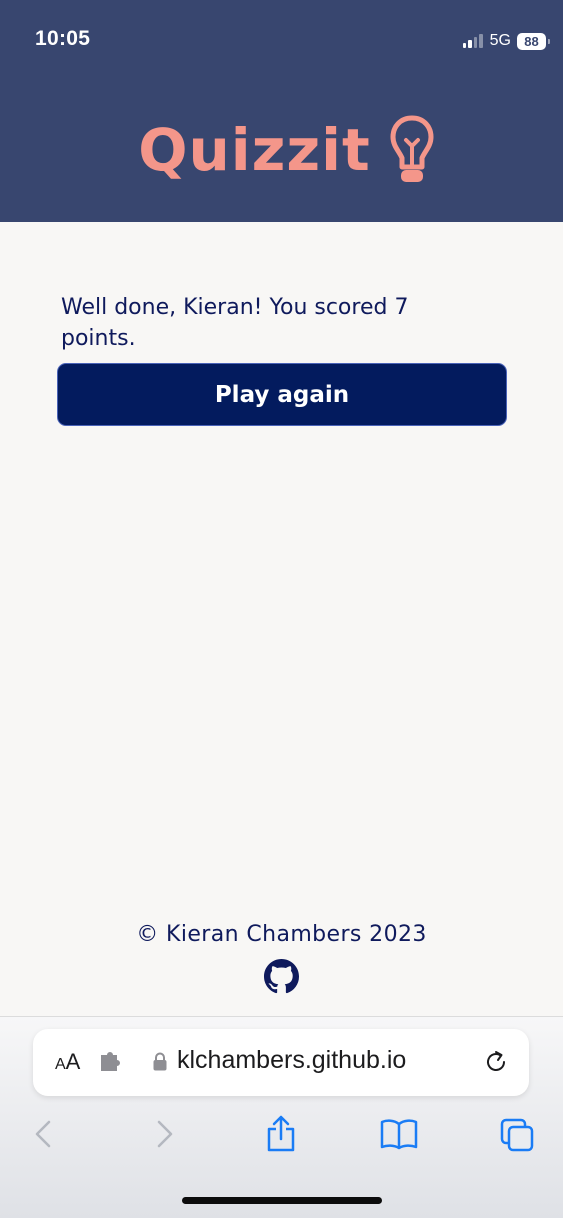 This screenshot has height=1218, width=563. Describe the element at coordinates (111, 1062) in the screenshot. I see `extensions-icon` at that location.